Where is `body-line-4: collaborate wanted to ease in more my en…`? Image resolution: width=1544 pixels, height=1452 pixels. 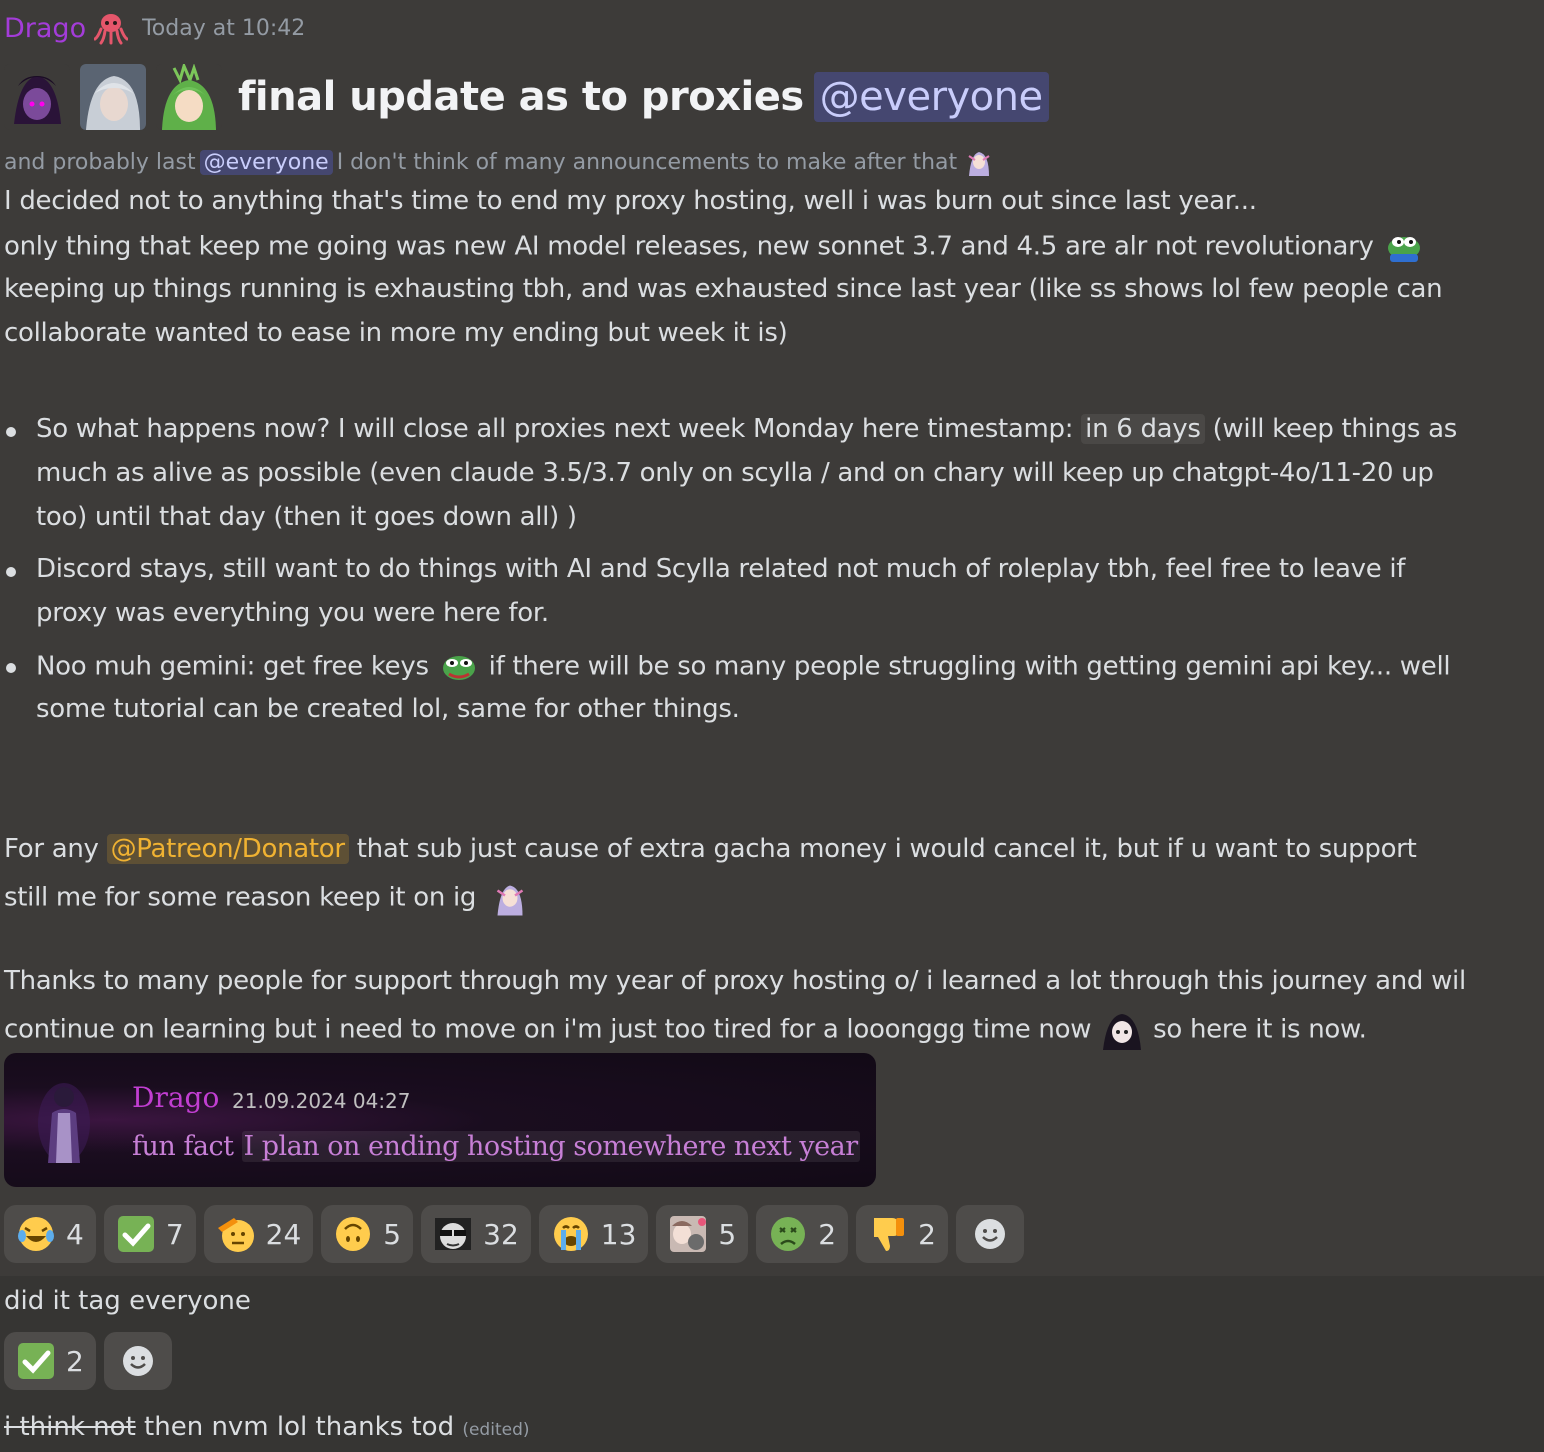
body-line-4: collaborate wanted to ease in more my en… is located at coordinates (396, 333).